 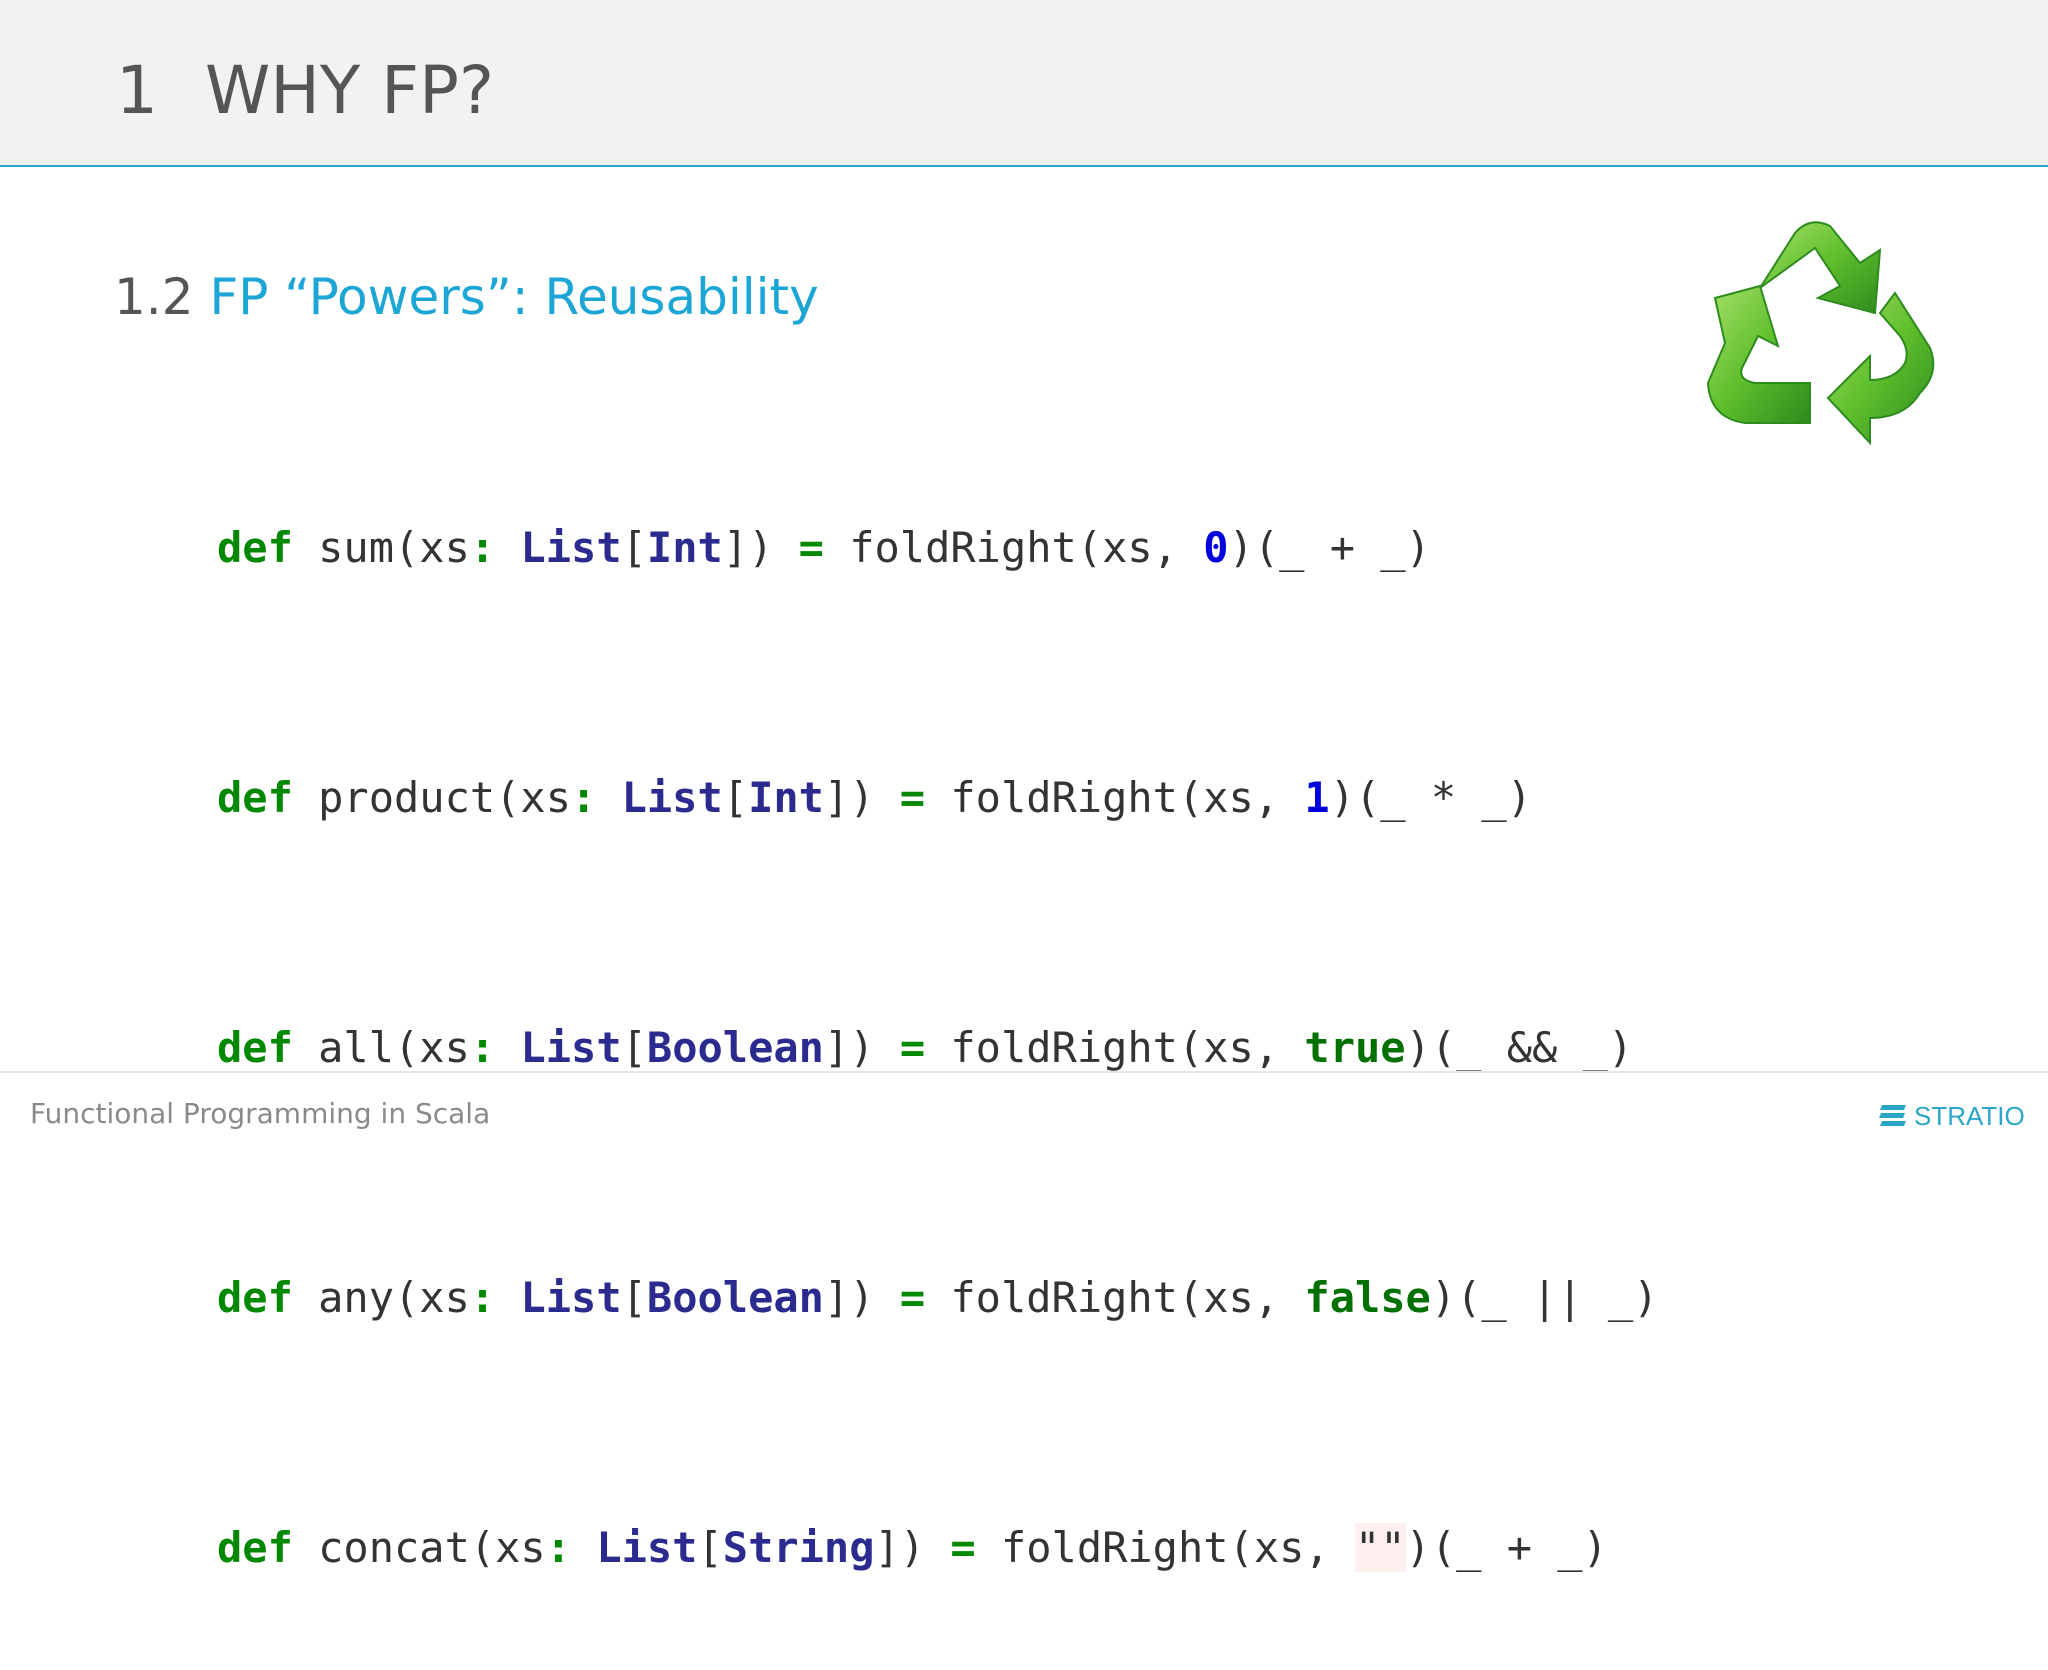 I want to click on code-literal: true, so click(x=1355, y=1047).